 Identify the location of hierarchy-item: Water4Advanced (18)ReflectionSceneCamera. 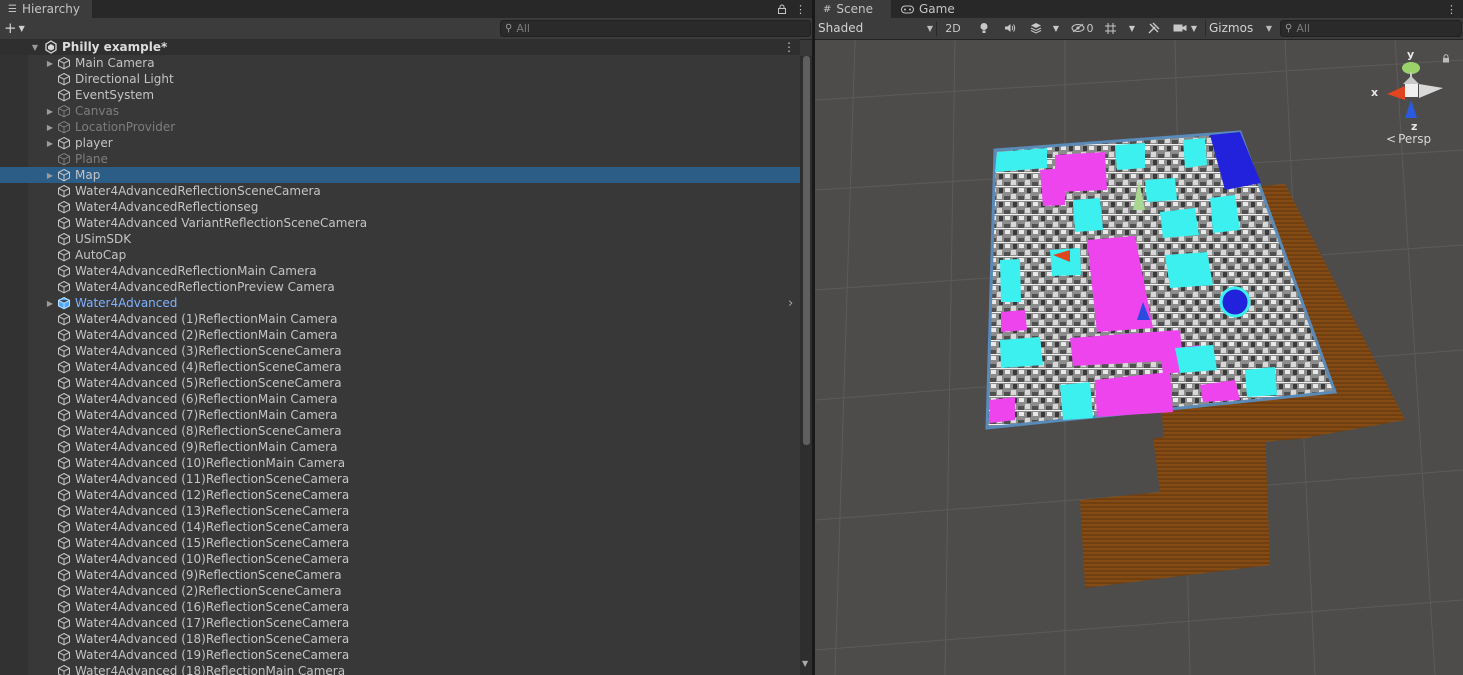
(400, 639).